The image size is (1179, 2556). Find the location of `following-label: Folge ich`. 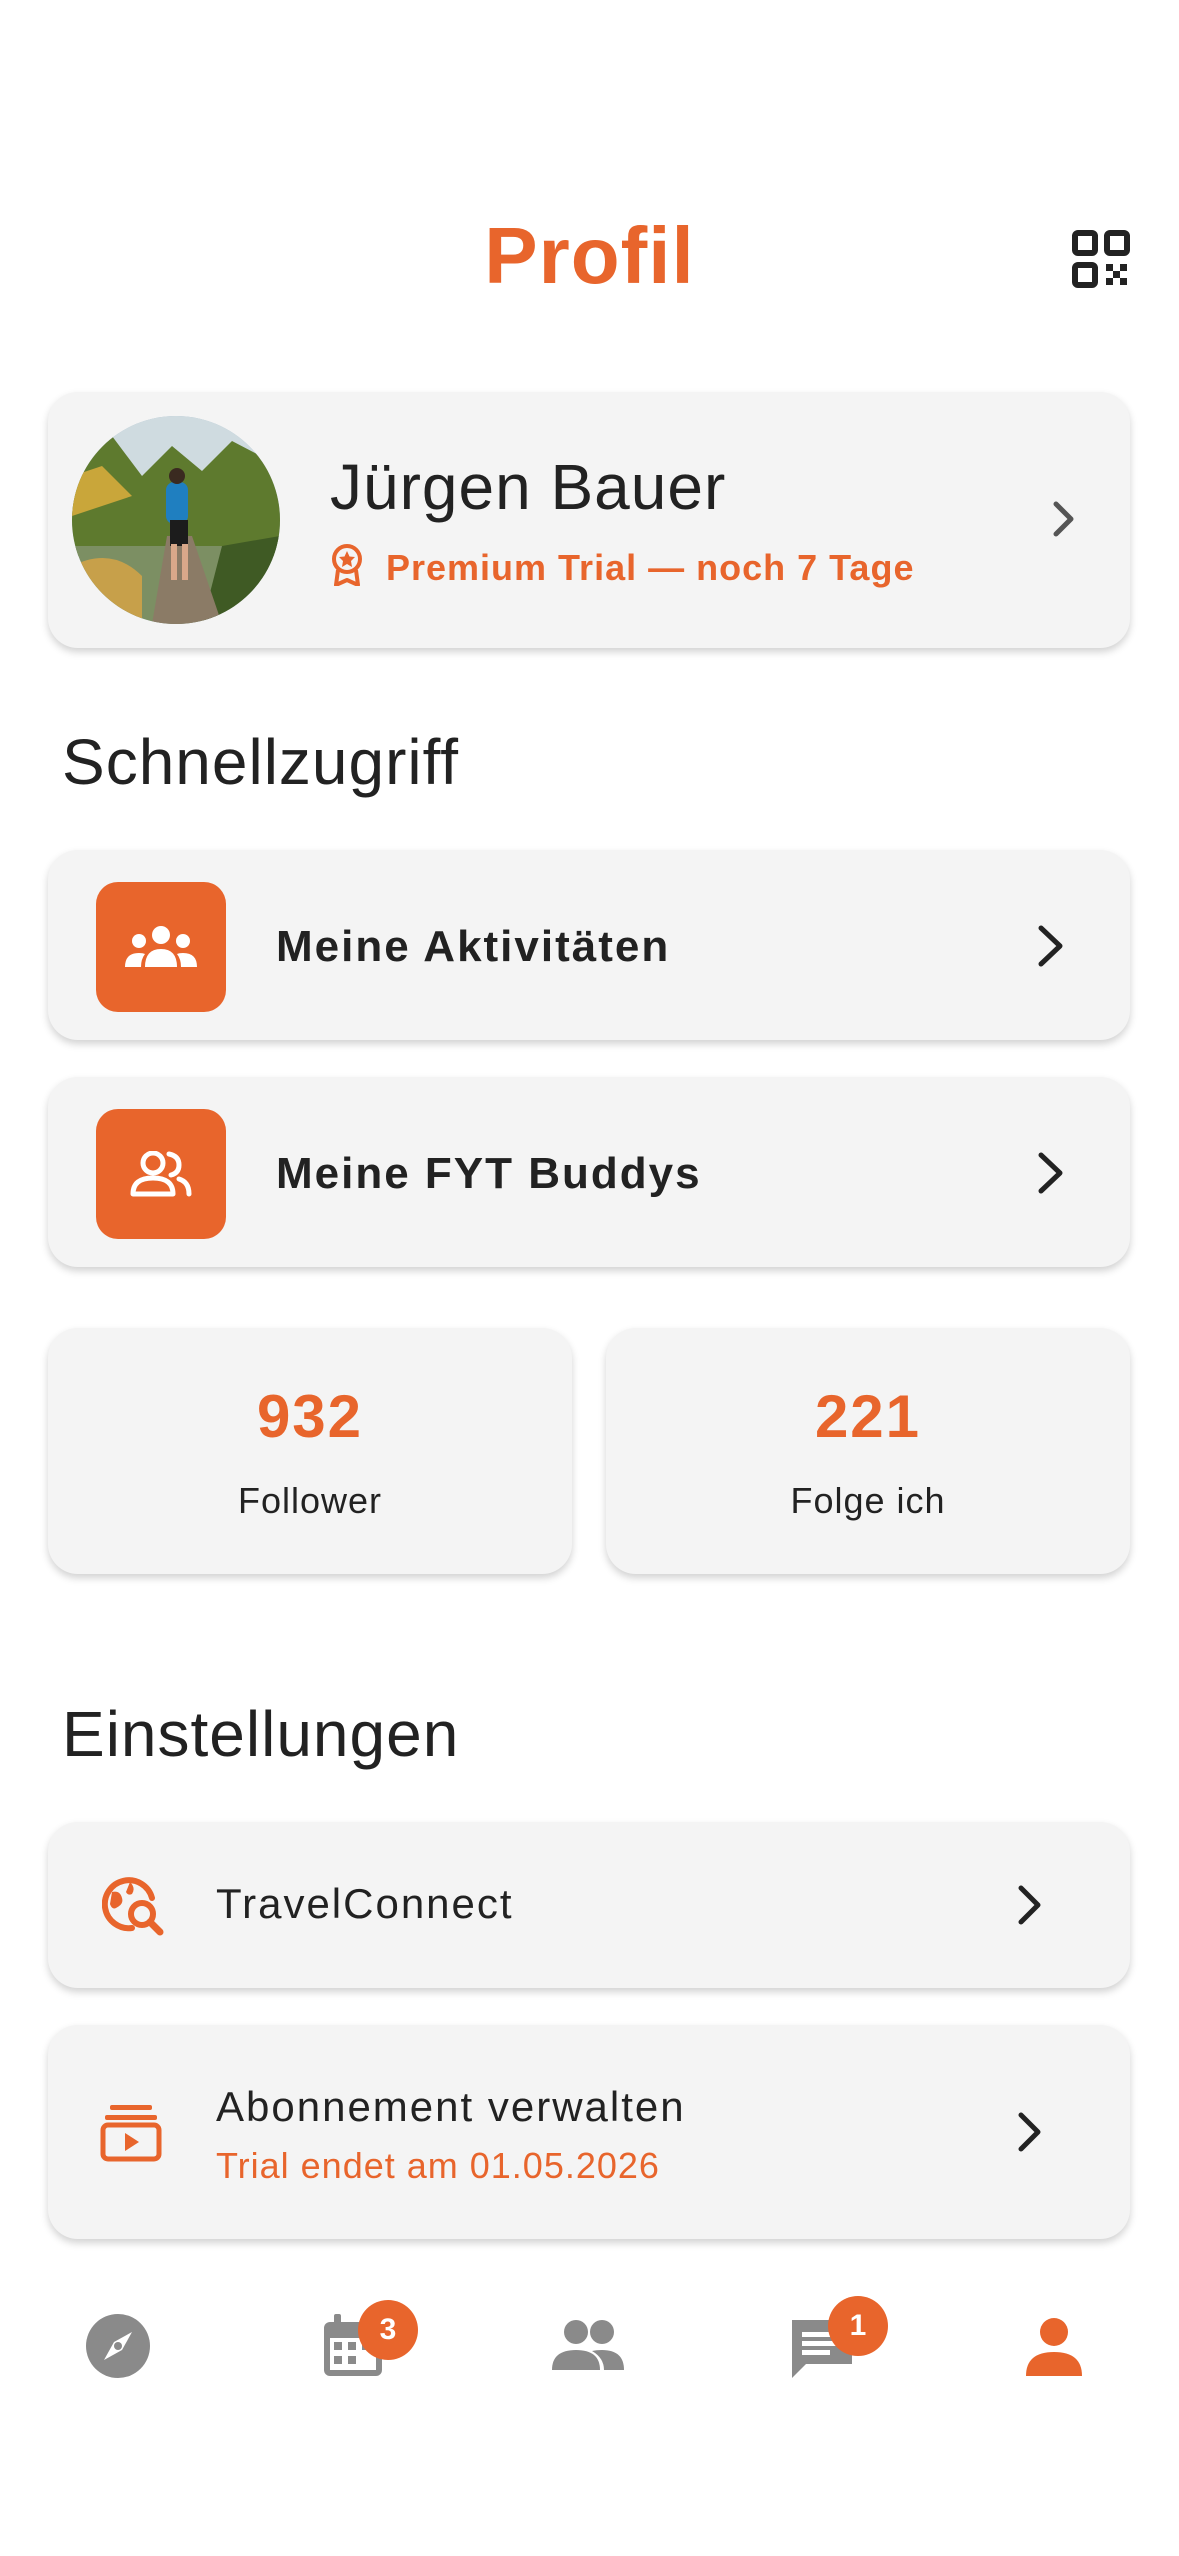

following-label: Folge ich is located at coordinates (868, 1500).